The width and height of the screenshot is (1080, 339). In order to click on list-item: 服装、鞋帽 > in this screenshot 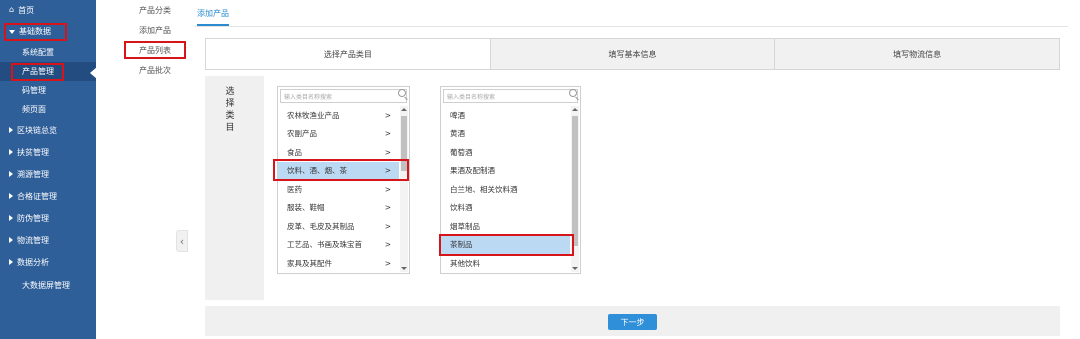, I will do `click(338, 208)`.